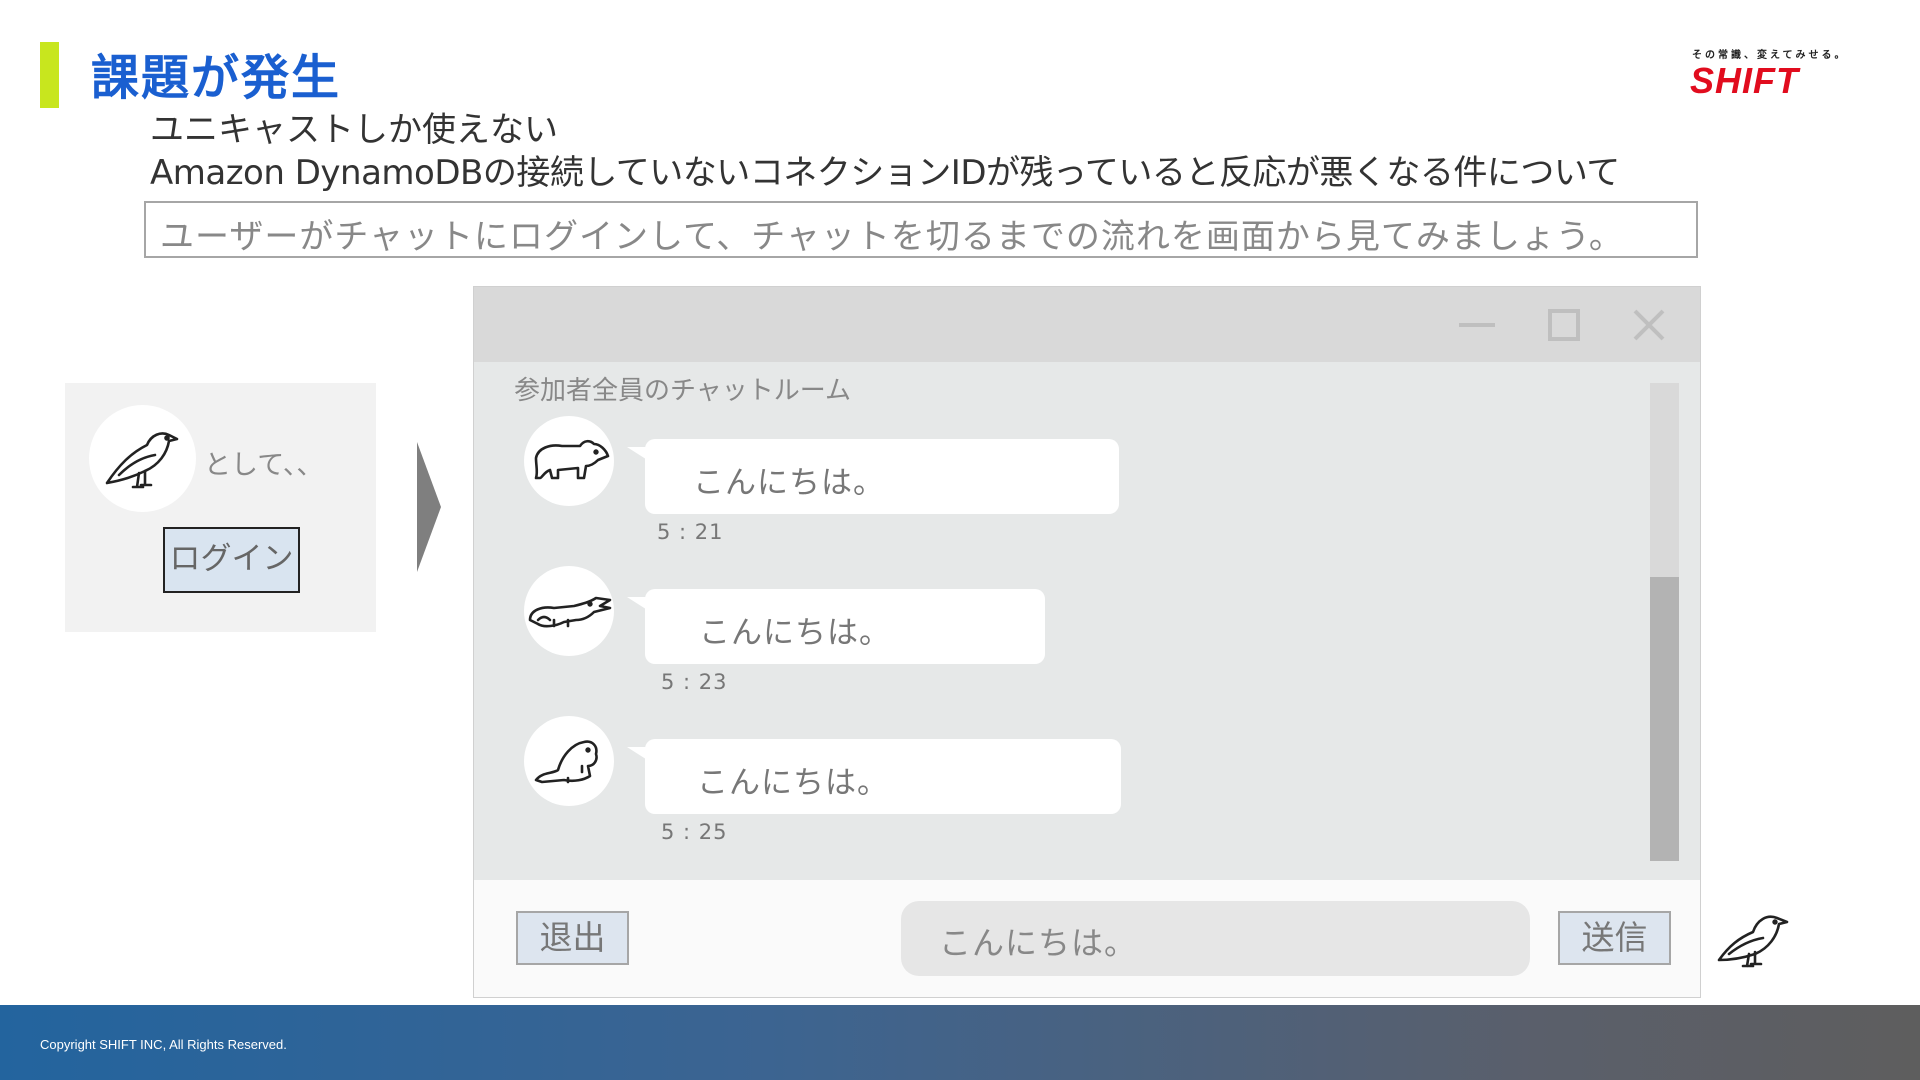 This screenshot has width=1920, height=1080. I want to click on message-time: 5 : 25, so click(694, 832).